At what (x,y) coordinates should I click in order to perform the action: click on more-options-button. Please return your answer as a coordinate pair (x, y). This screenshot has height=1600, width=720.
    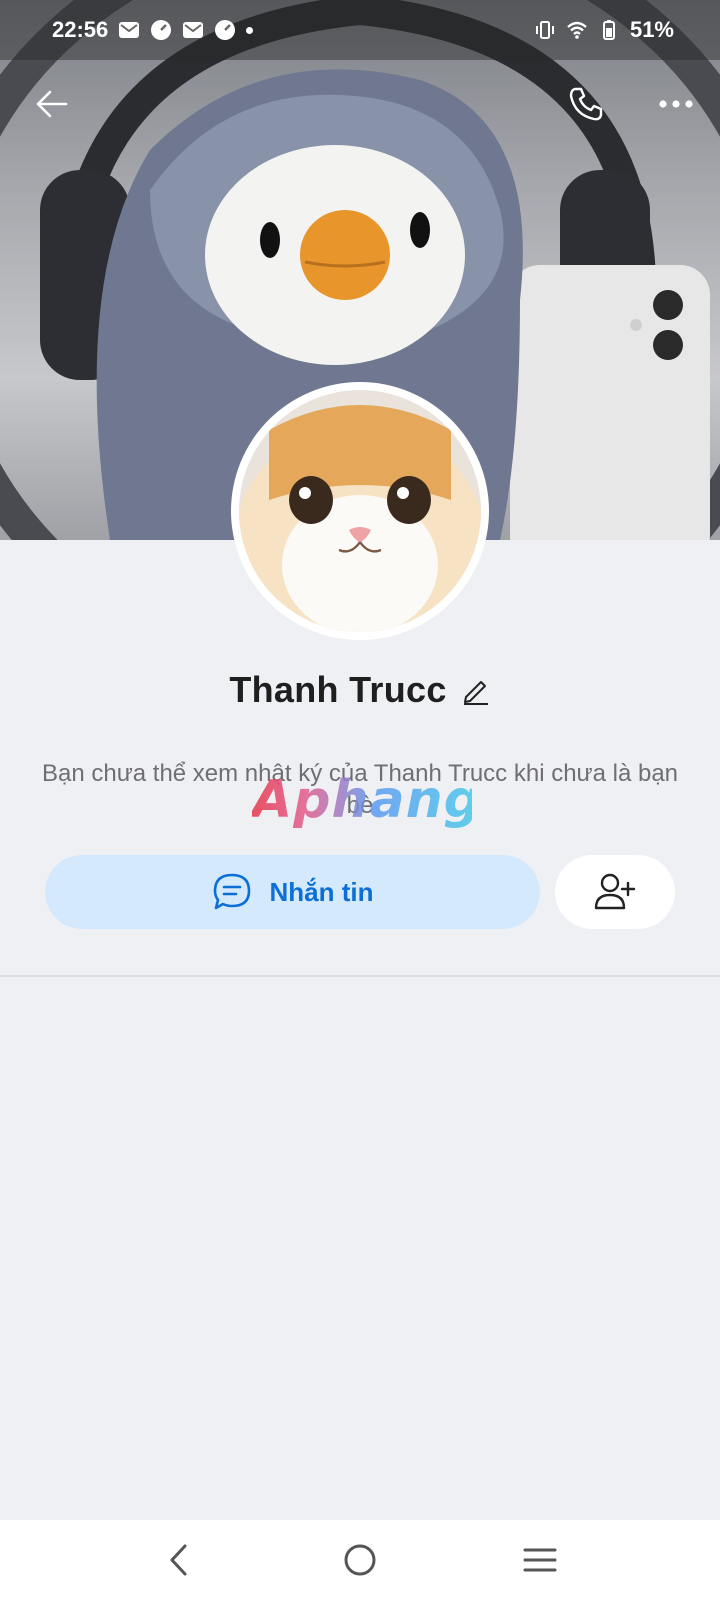
    Looking at the image, I should click on (676, 104).